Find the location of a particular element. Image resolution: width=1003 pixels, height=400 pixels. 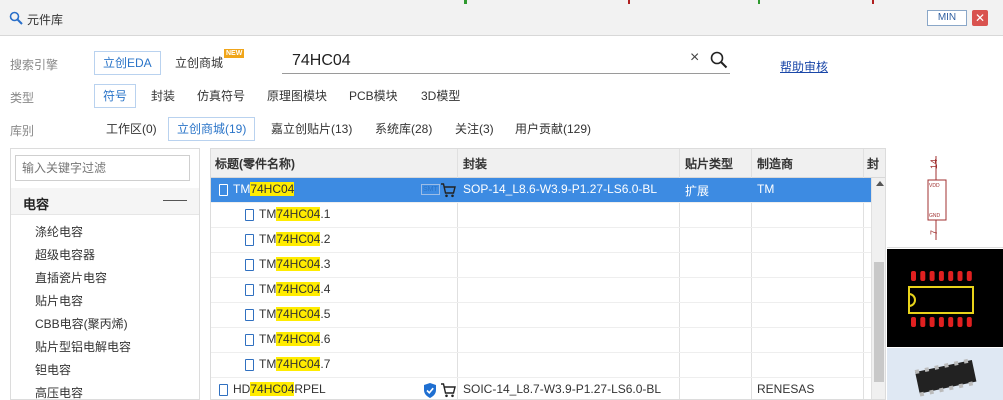

lib-tab-jlc-smt: 嘉立创贴片(13) is located at coordinates (311, 129).